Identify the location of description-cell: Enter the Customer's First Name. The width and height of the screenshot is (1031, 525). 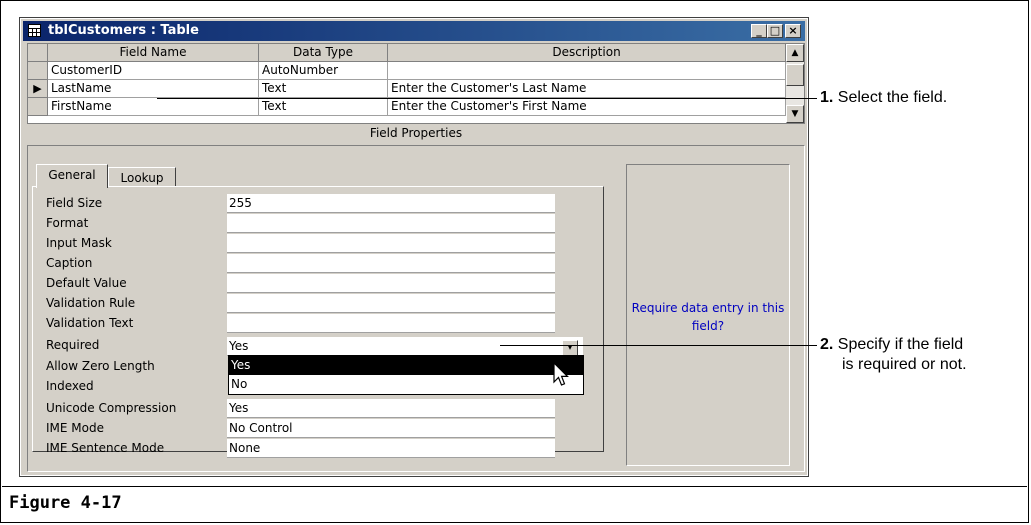
(587, 107).